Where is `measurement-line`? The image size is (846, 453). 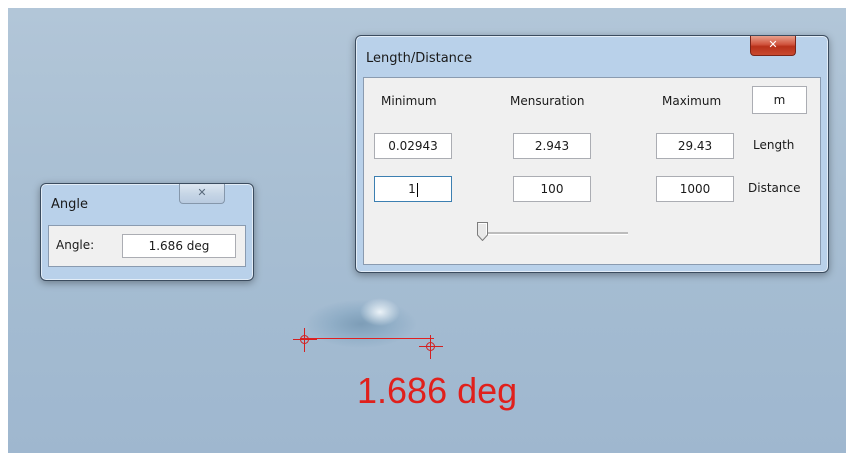 measurement-line is located at coordinates (367, 338).